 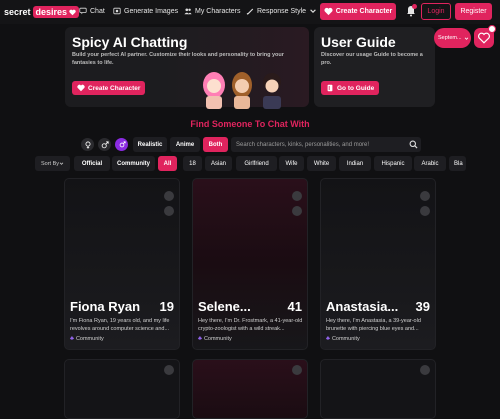 I want to click on logo-badge-text: desires, so click(x=51, y=12).